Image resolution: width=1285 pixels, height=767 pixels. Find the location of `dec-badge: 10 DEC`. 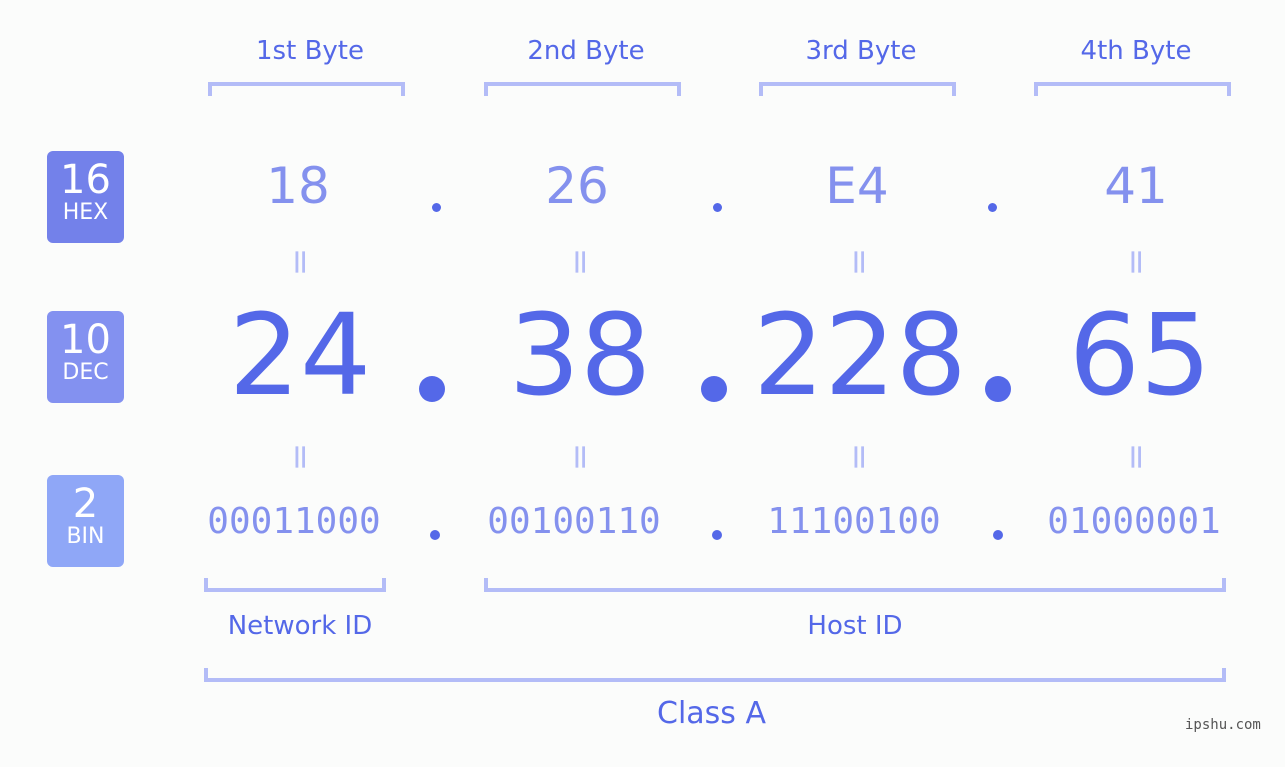

dec-badge: 10 DEC is located at coordinates (85, 357).